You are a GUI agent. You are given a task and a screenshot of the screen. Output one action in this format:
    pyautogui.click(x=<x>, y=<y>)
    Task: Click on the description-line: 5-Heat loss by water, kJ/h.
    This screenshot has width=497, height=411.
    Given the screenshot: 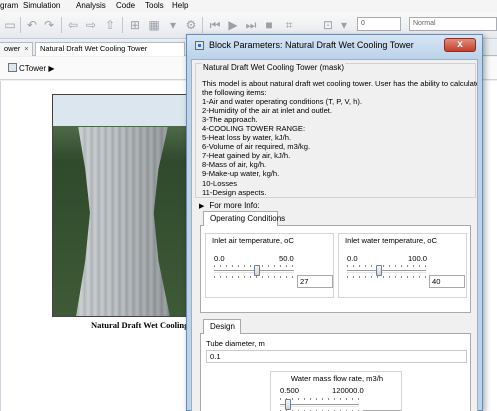 What is the action you would take?
    pyautogui.click(x=247, y=138)
    